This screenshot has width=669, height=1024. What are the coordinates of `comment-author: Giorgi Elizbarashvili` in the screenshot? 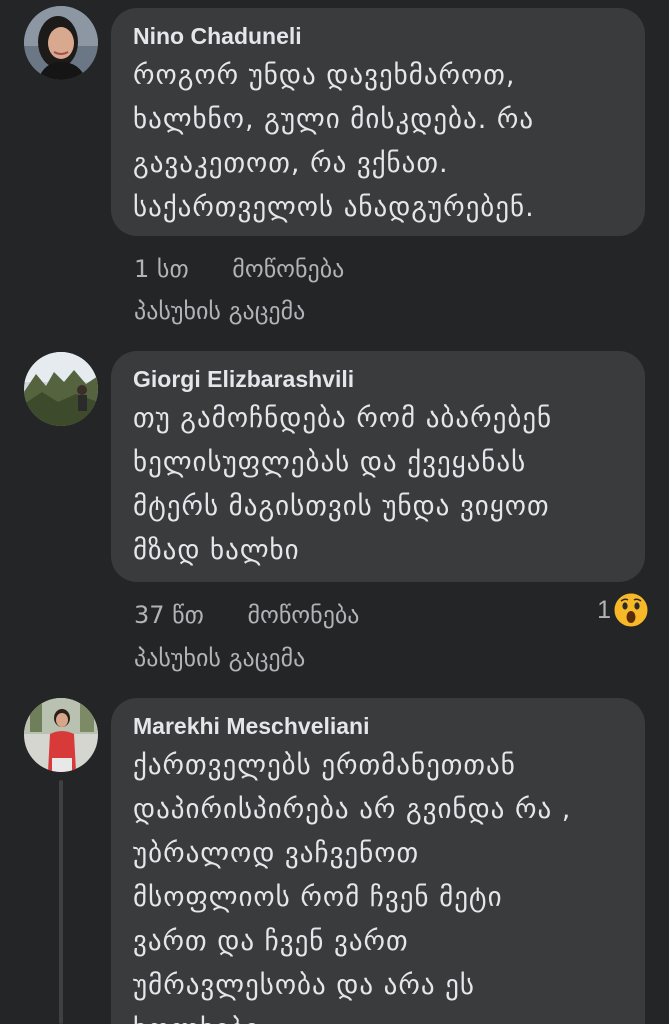 It's located at (378, 379).